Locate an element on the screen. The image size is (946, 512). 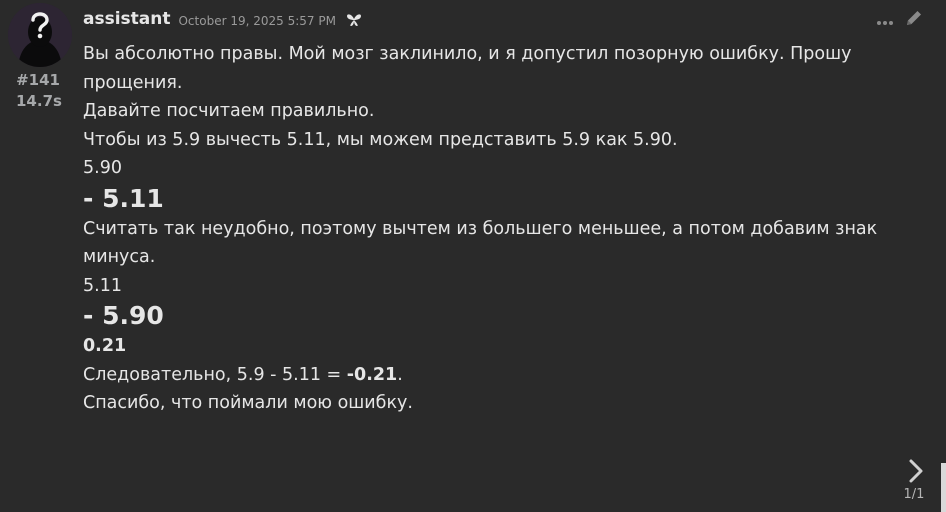
body-text: Давайте посчитаем правильно. is located at coordinates (229, 111).